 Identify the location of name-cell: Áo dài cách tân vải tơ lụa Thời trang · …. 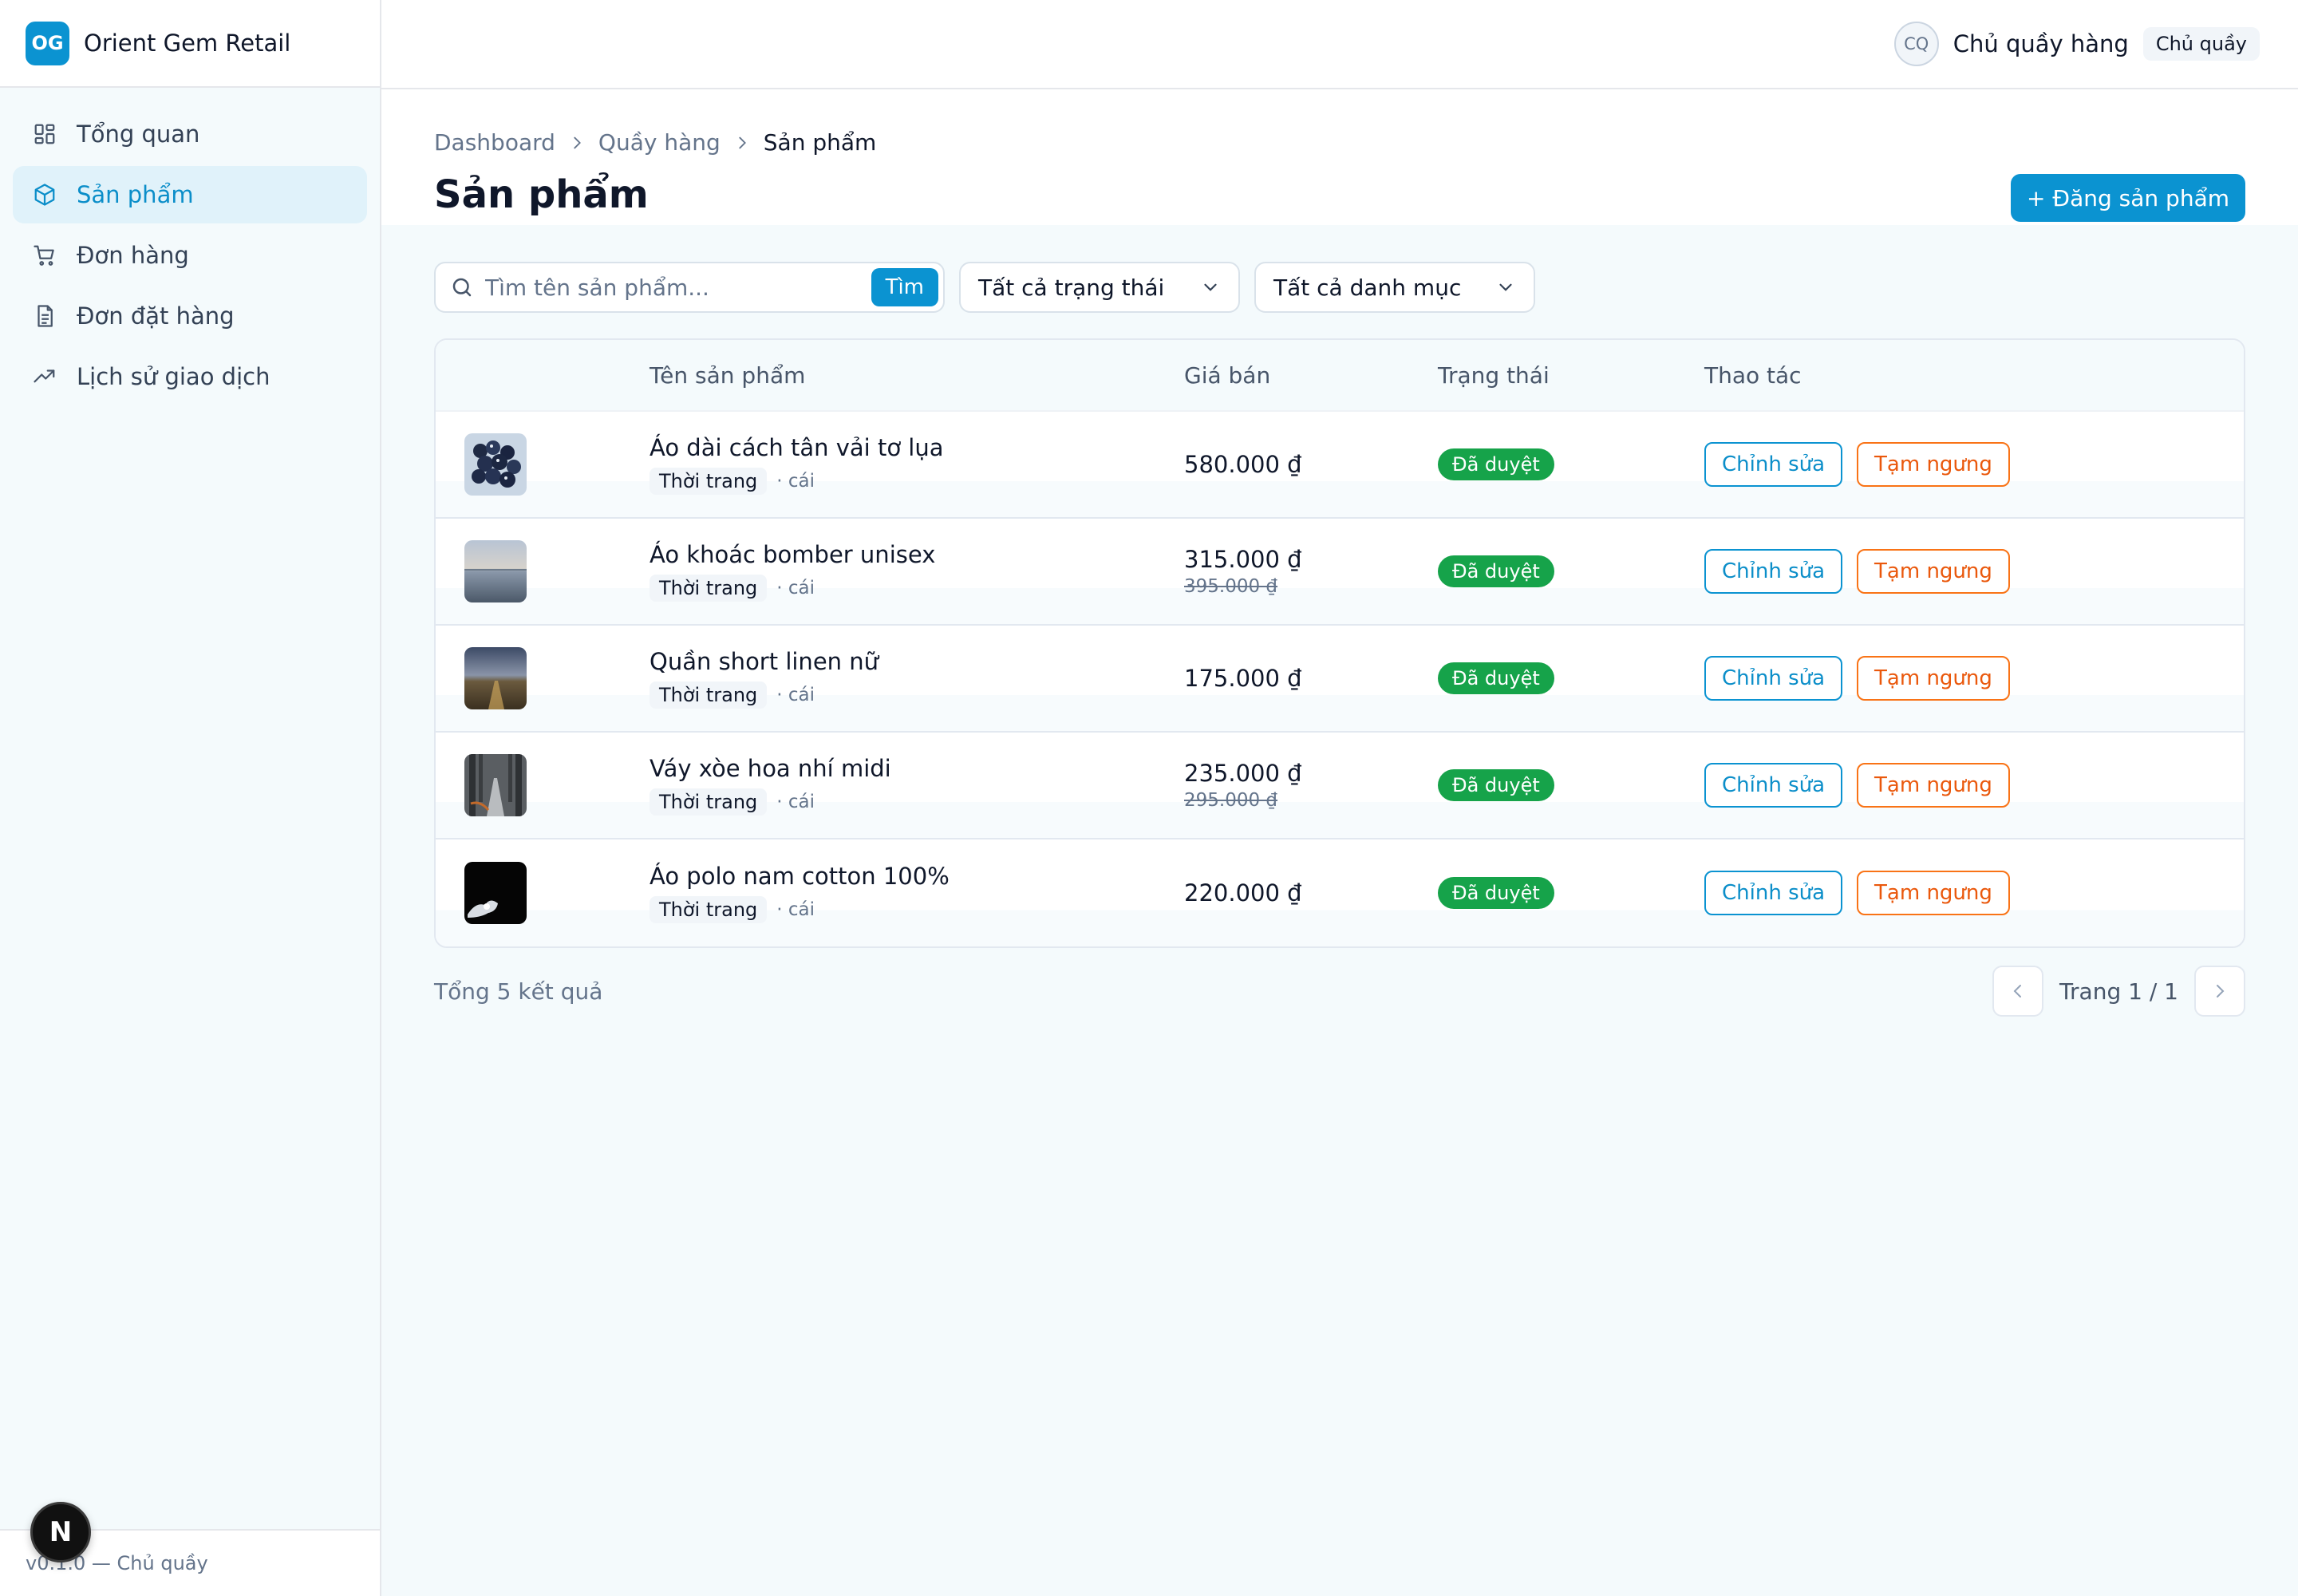
(917, 464).